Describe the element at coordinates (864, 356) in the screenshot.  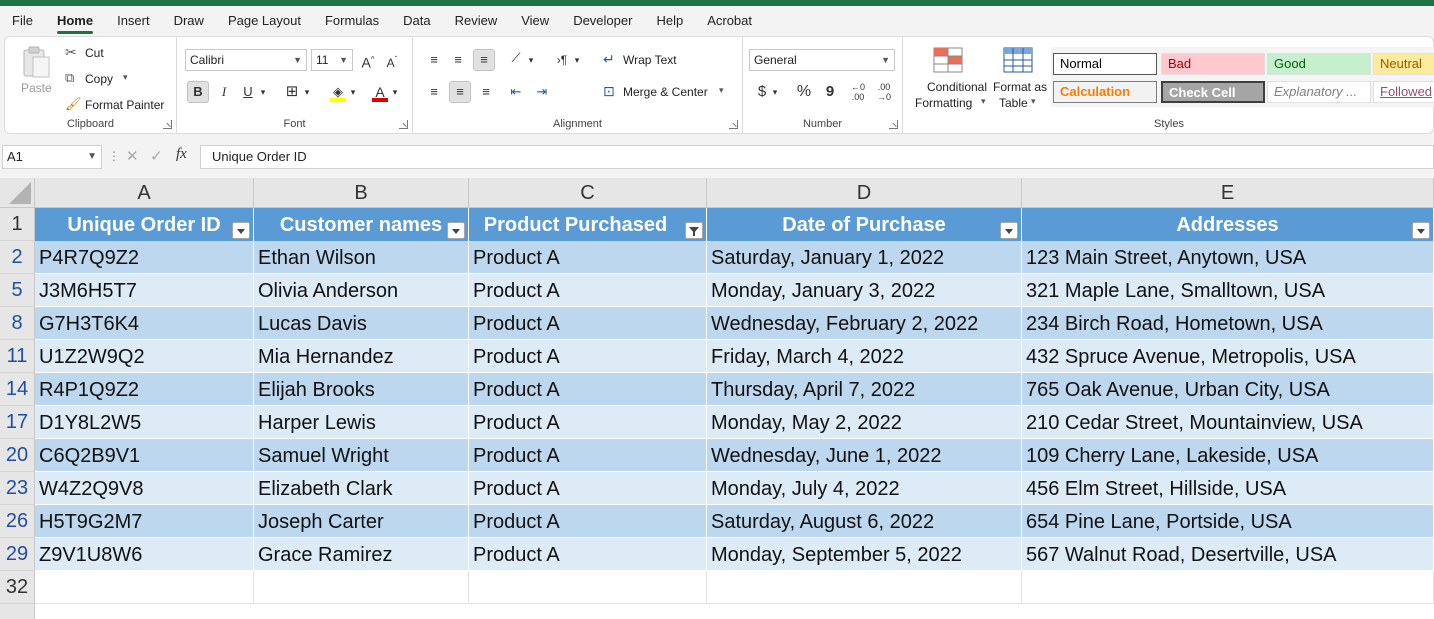
I see `cell-date: Friday, March 4, 2022` at that location.